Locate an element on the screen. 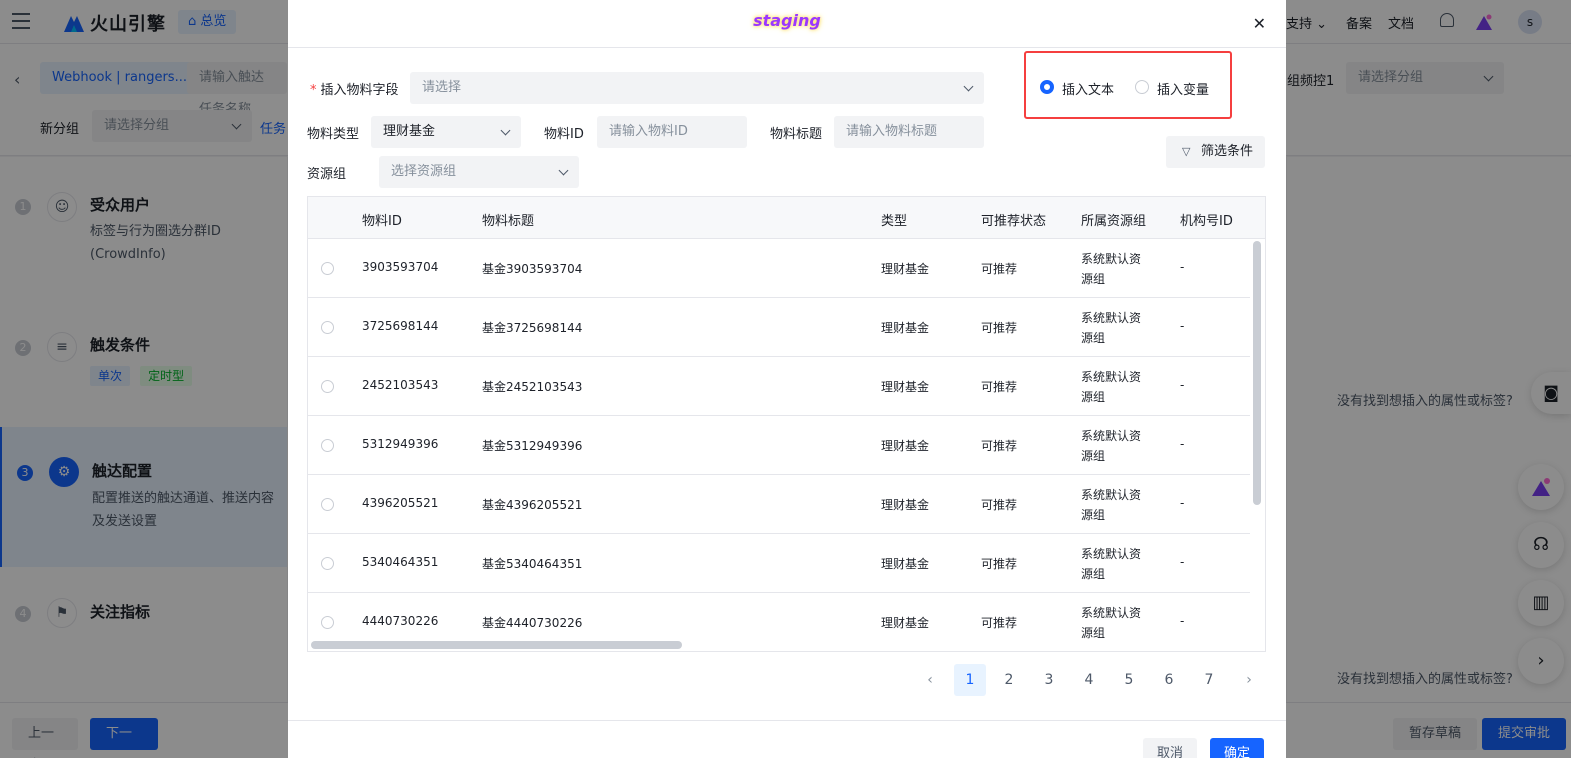 Image resolution: width=1571 pixels, height=758 pixels. cancel-button: 取消 is located at coordinates (1170, 748).